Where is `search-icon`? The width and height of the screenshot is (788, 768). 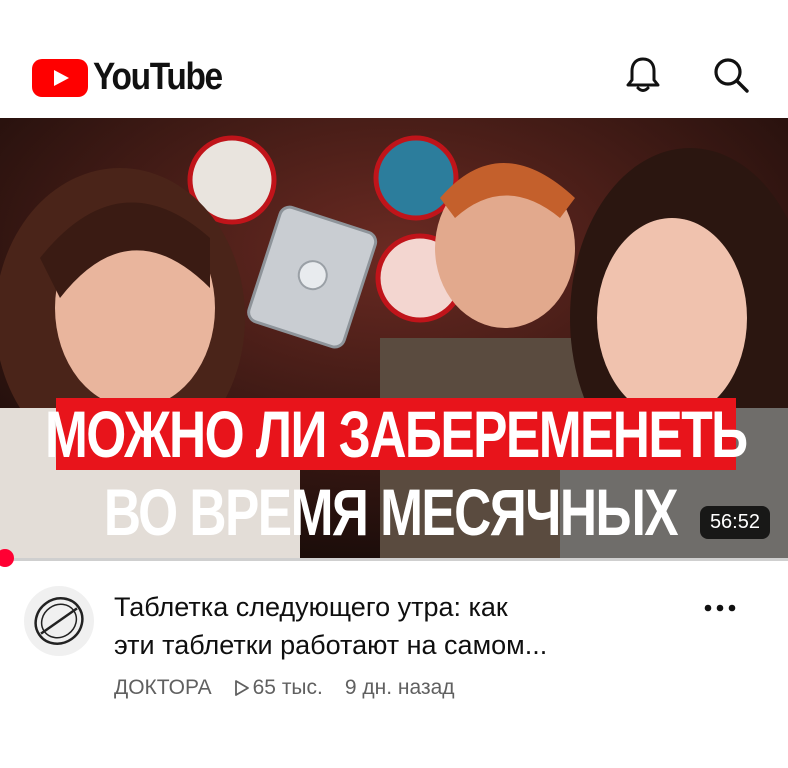
search-icon is located at coordinates (731, 75).